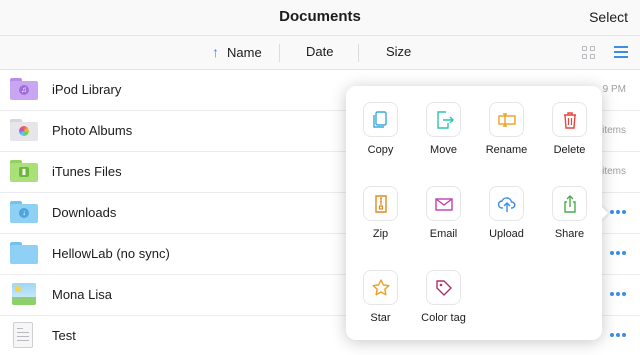 This screenshot has height=355, width=640. What do you see at coordinates (443, 318) in the screenshot?
I see `color-tag-label: Color tag` at bounding box center [443, 318].